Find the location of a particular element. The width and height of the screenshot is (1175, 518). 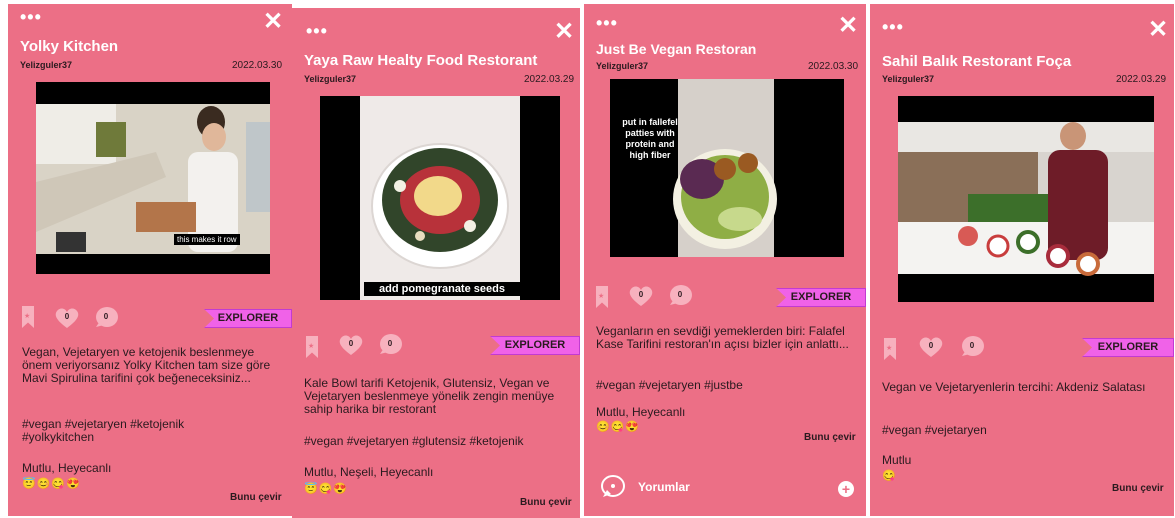

post-title: Yaya Raw Healty Food Restorant is located at coordinates (420, 60).